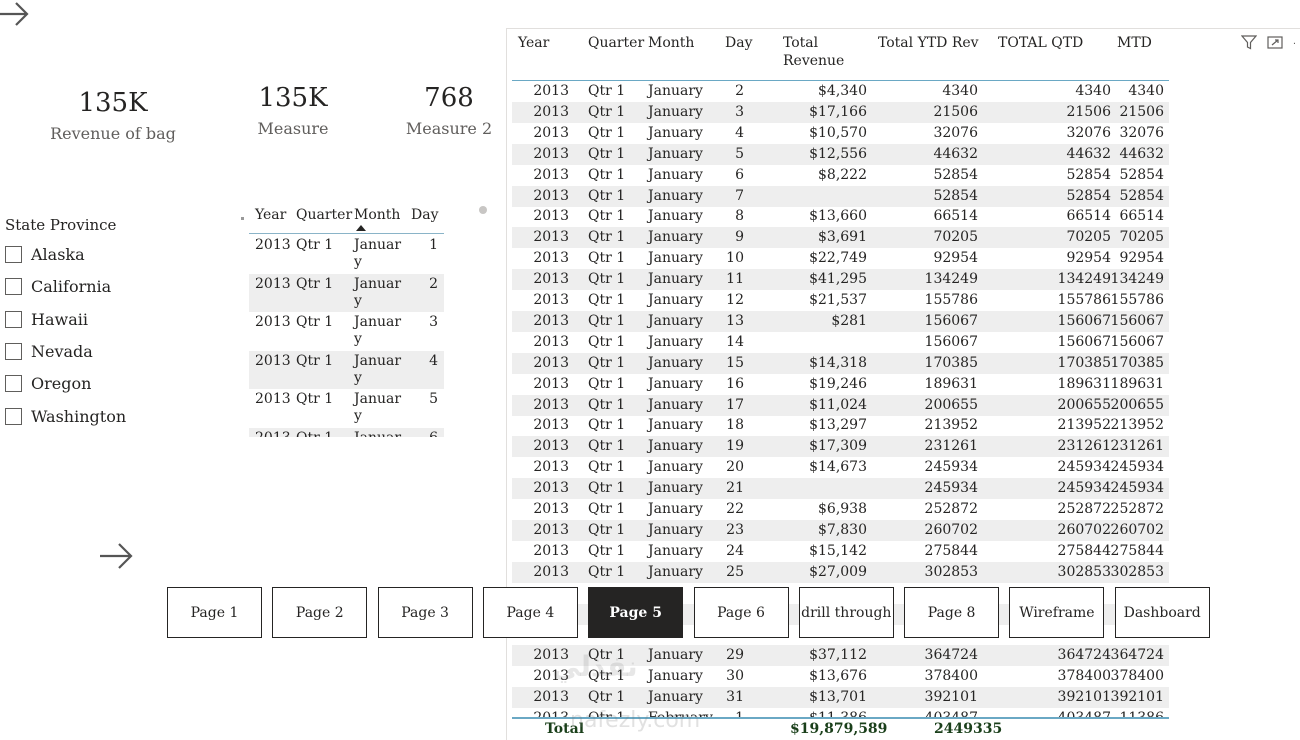 This screenshot has width=1300, height=740. I want to click on page-nav-button-page-8: Page 8, so click(952, 612).